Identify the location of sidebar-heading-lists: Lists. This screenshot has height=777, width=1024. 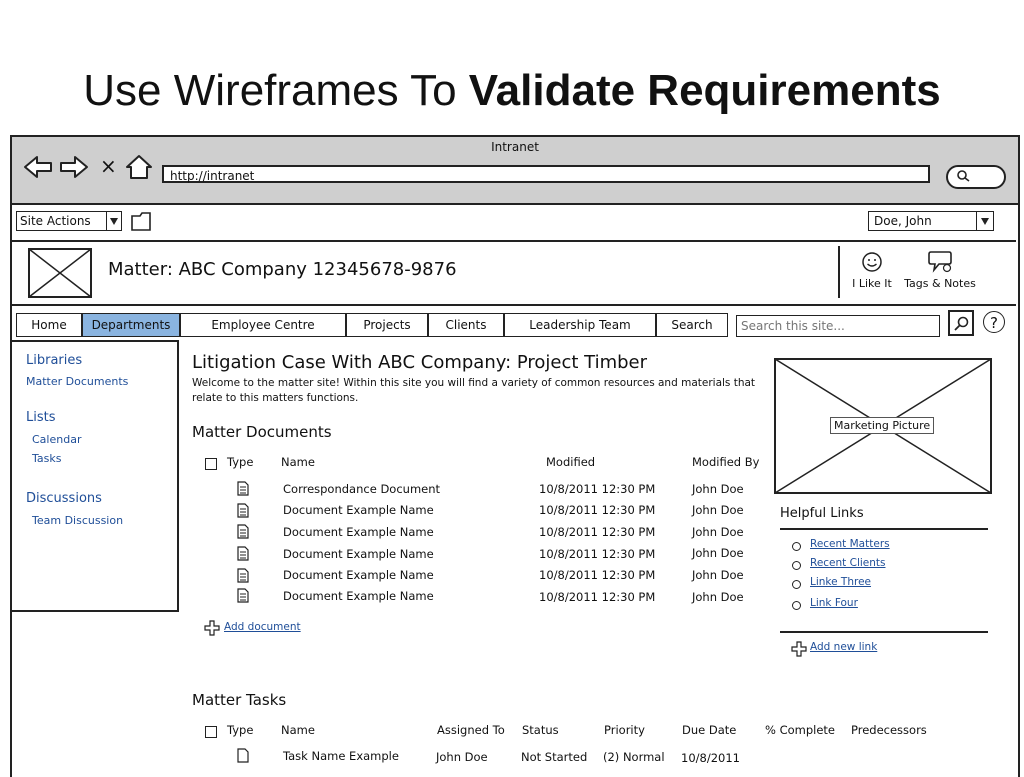
(41, 417).